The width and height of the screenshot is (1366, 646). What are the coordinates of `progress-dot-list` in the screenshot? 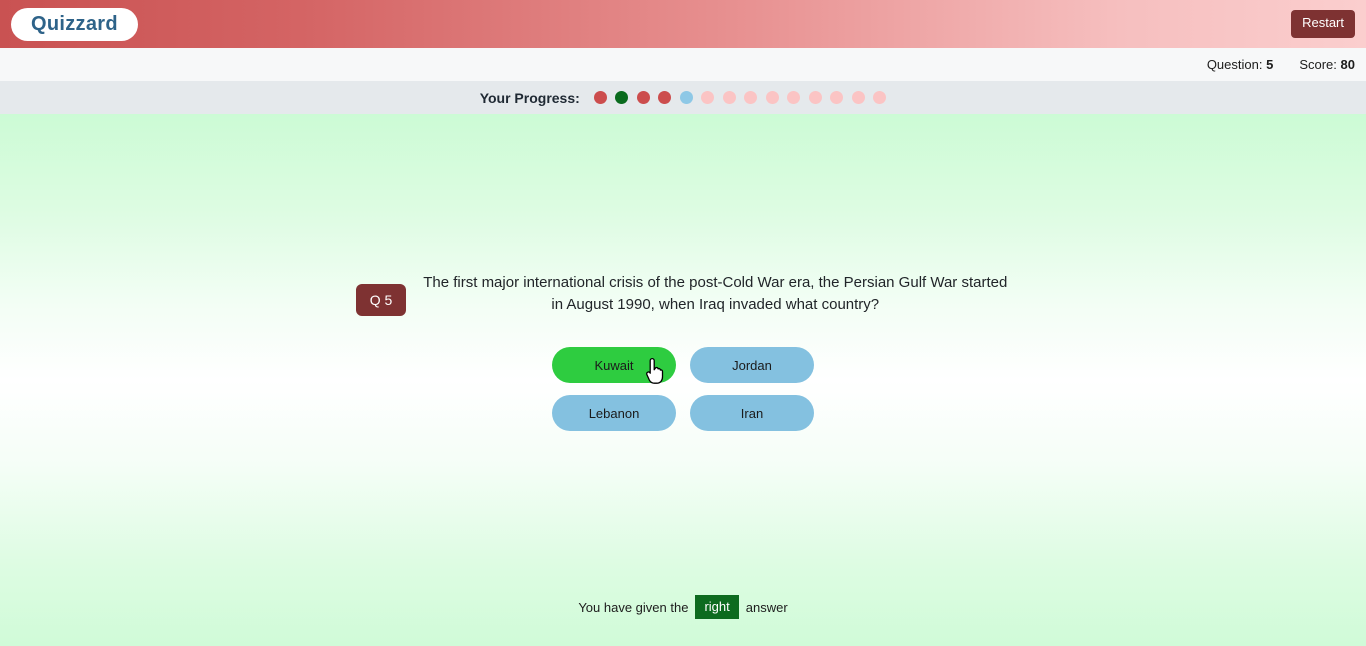 It's located at (740, 97).